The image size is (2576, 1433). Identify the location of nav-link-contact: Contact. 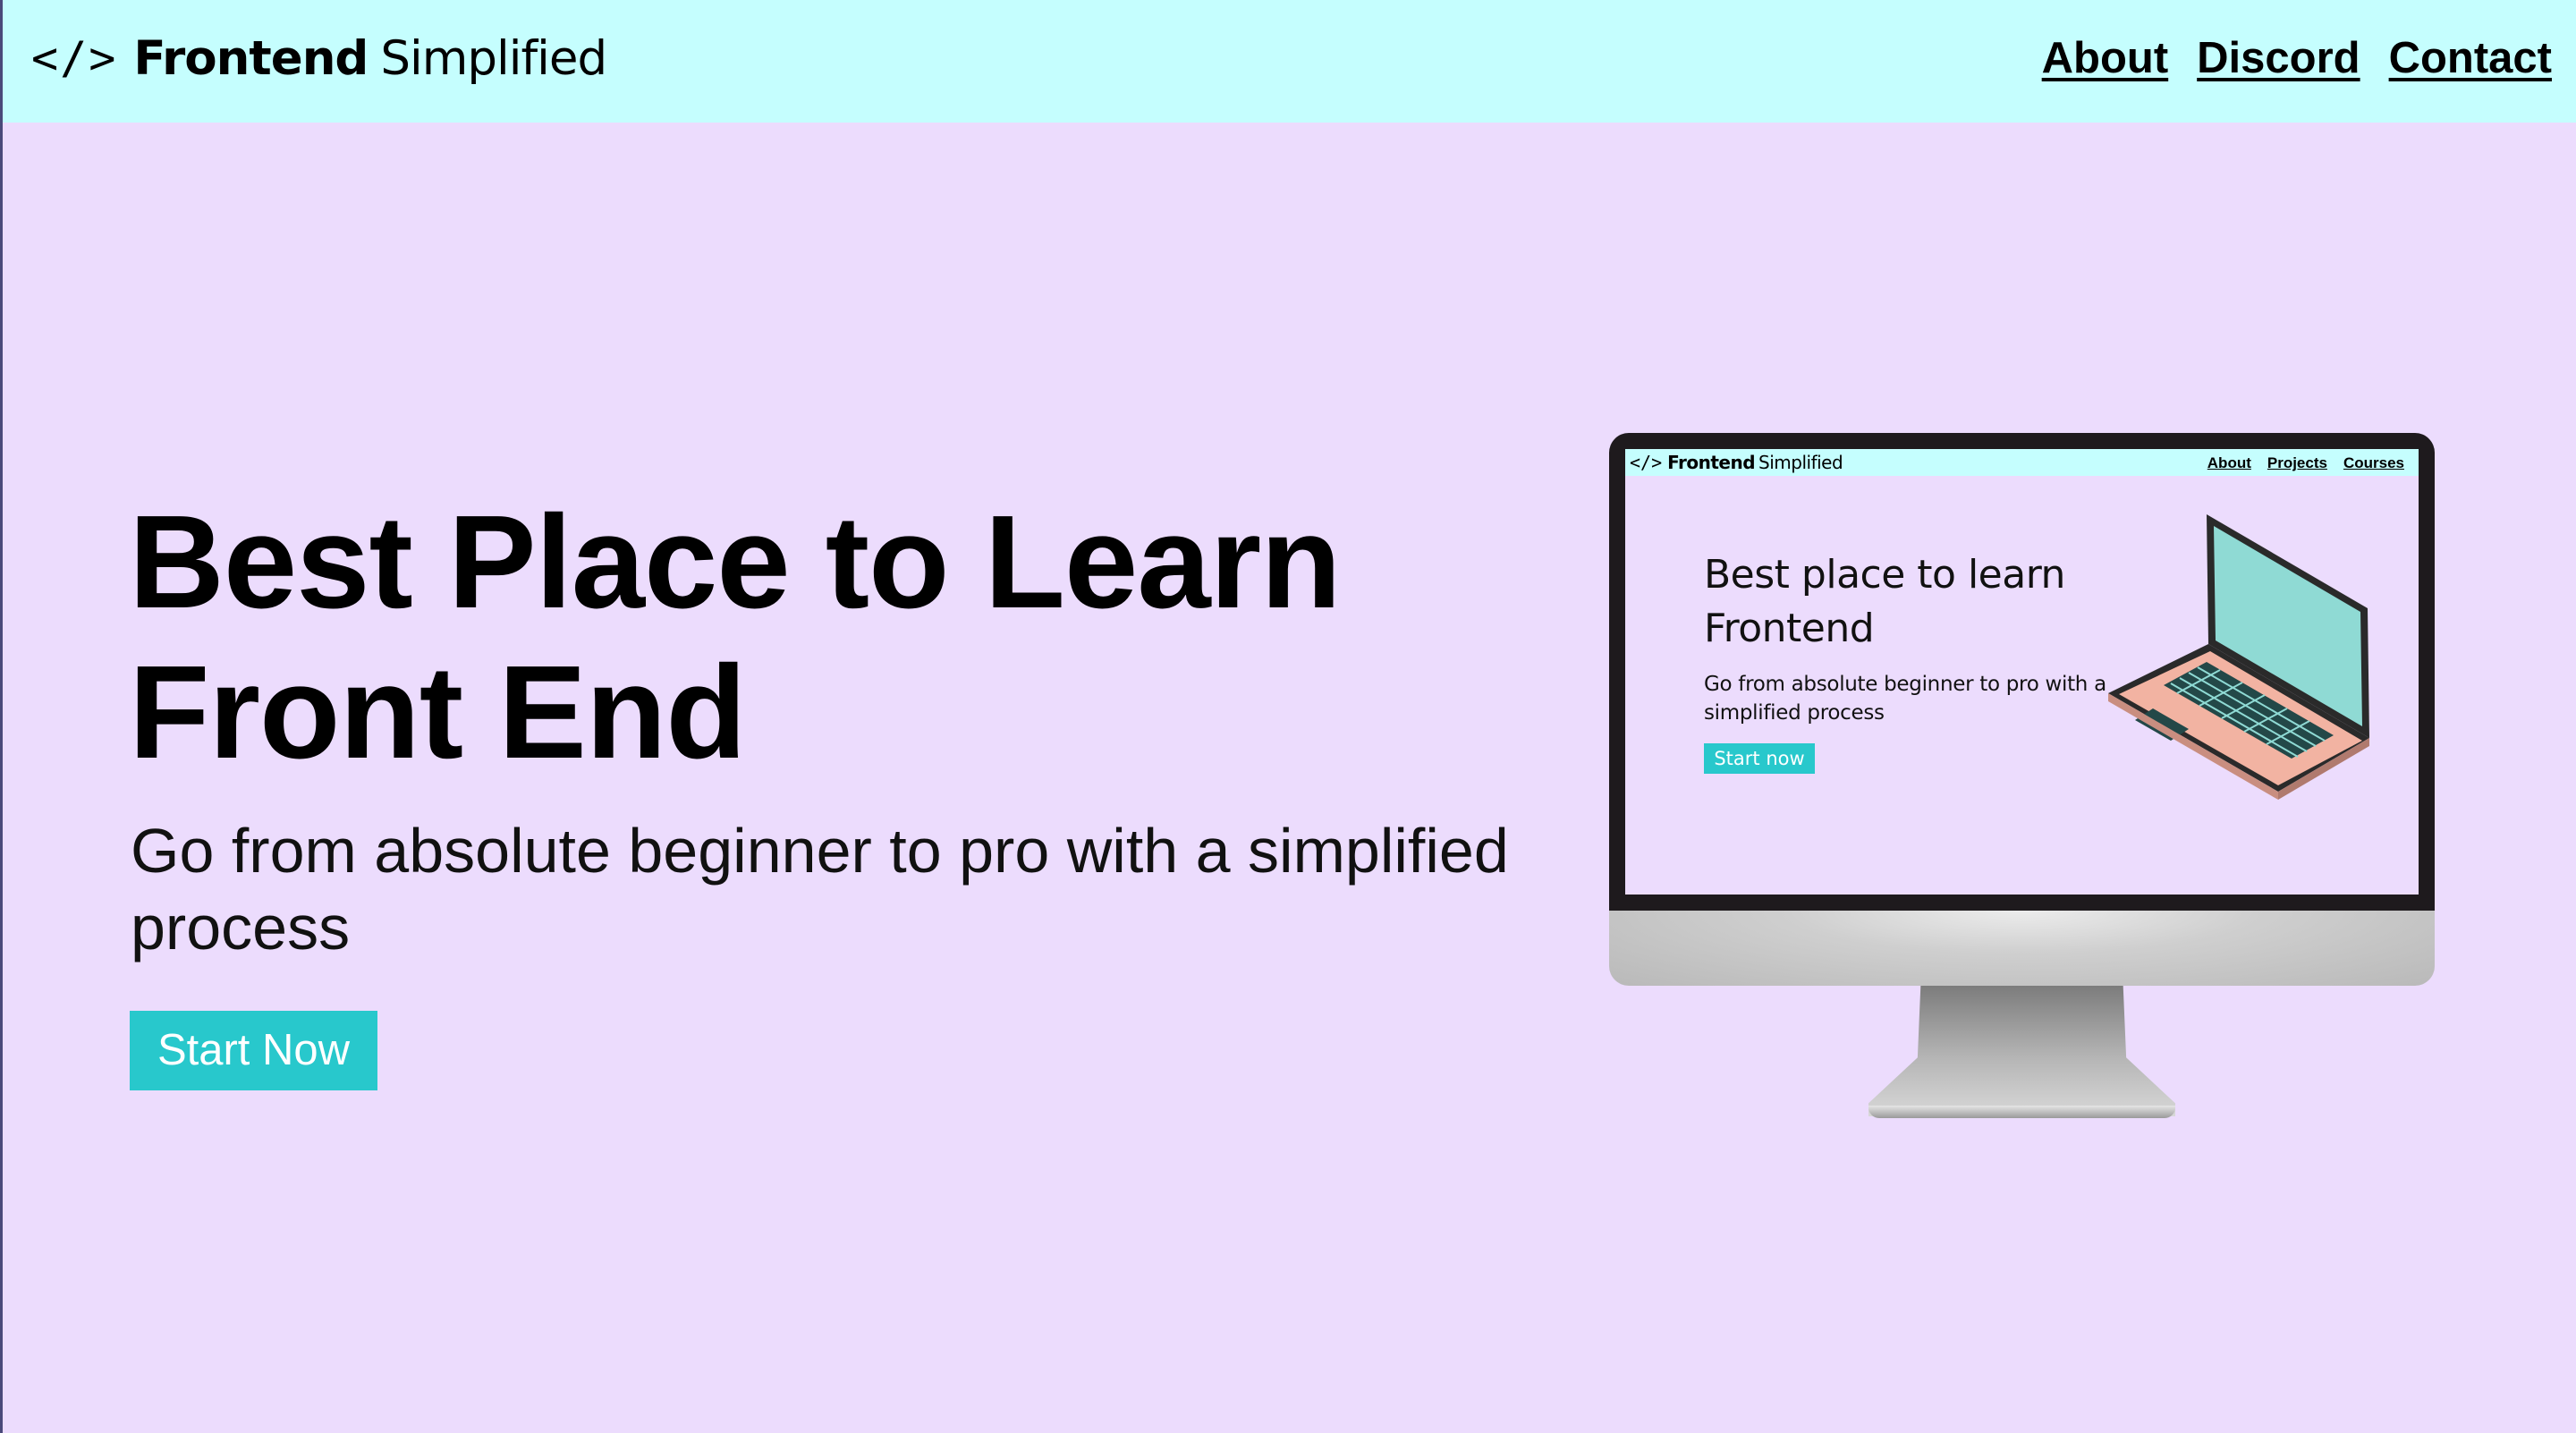
(2470, 58).